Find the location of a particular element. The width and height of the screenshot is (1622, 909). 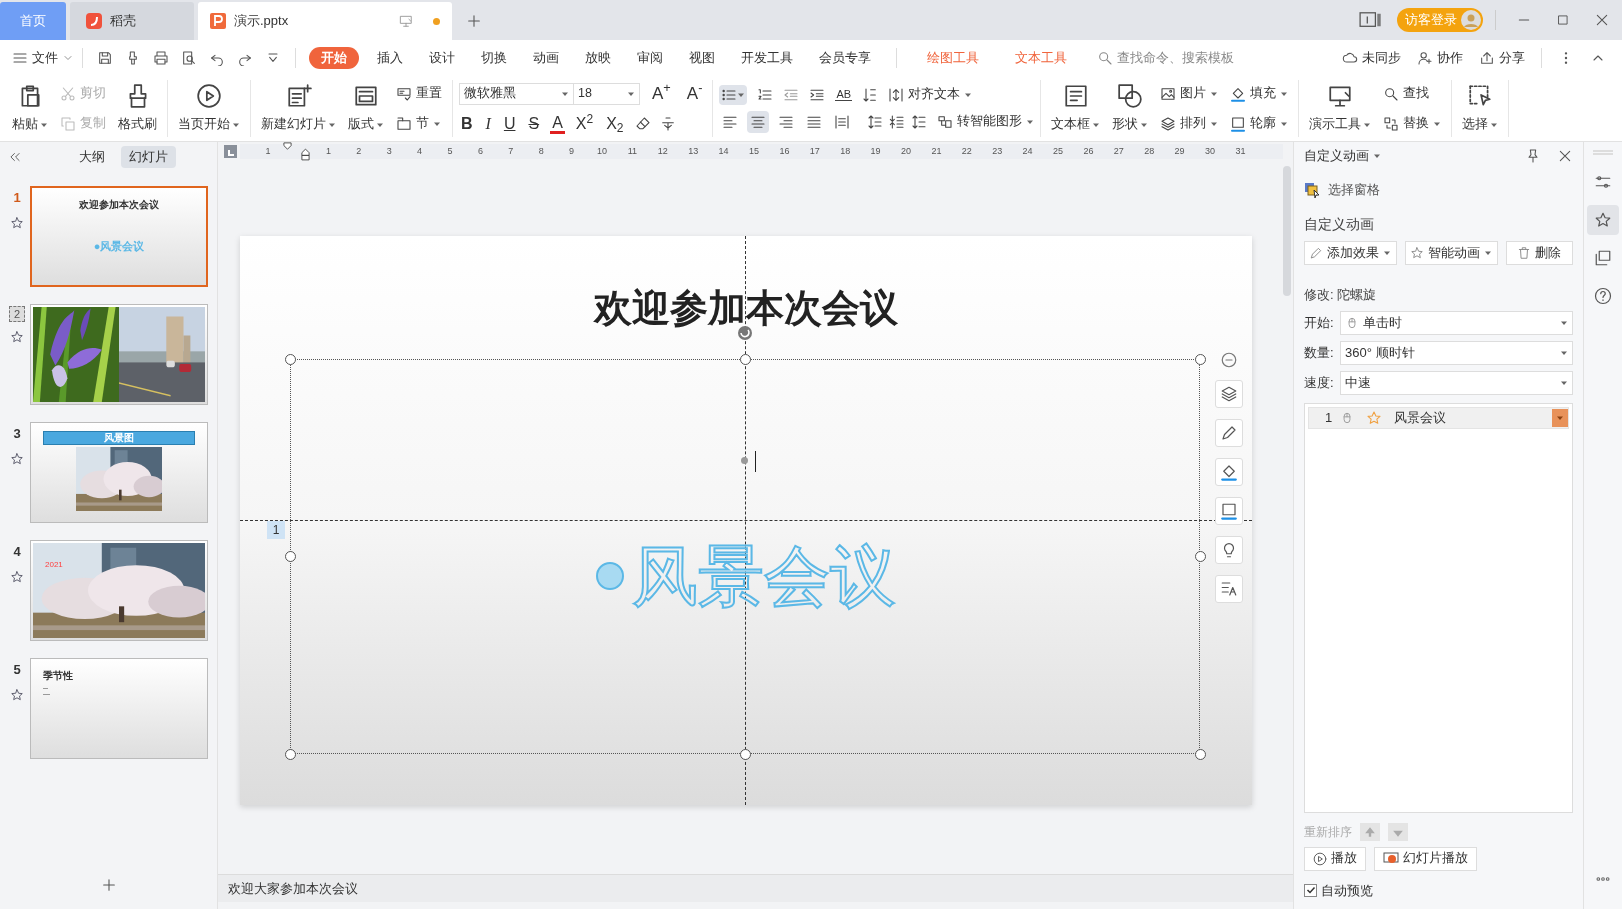

ribbon-tab: 切换 is located at coordinates (494, 58).